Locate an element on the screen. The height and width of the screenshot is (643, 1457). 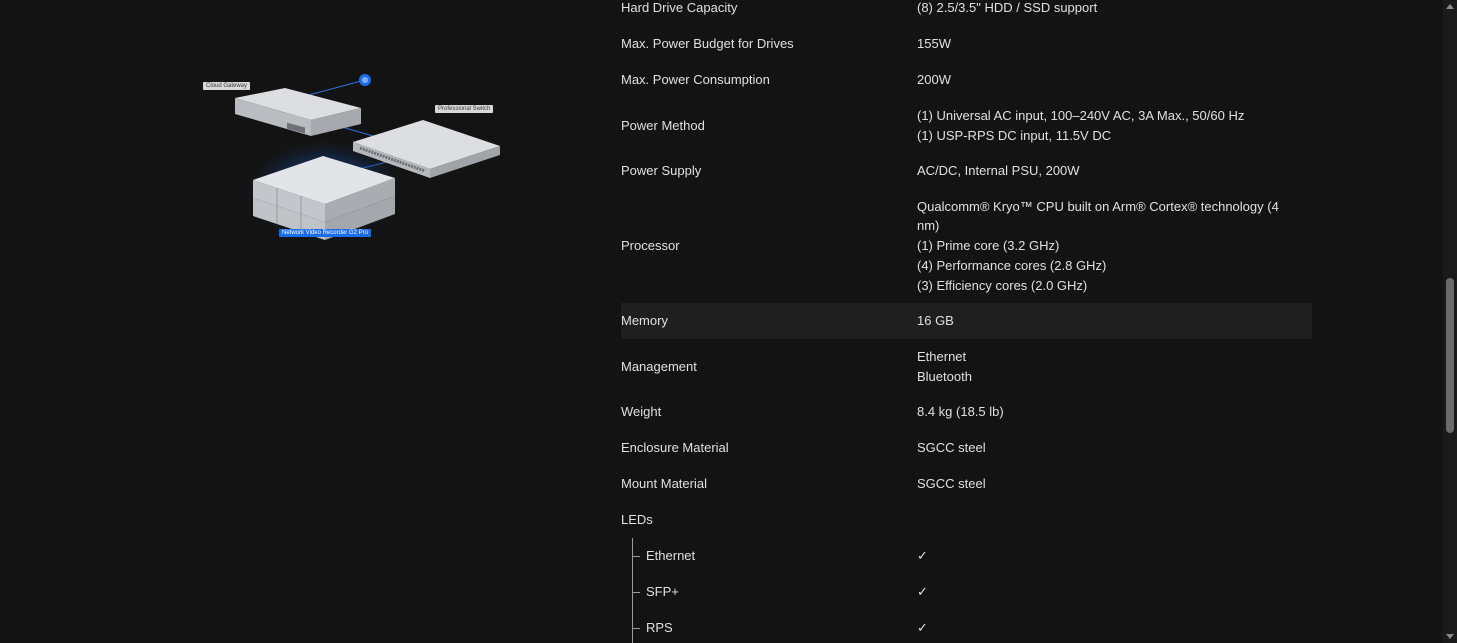
spec-value: 155W is located at coordinates (934, 44).